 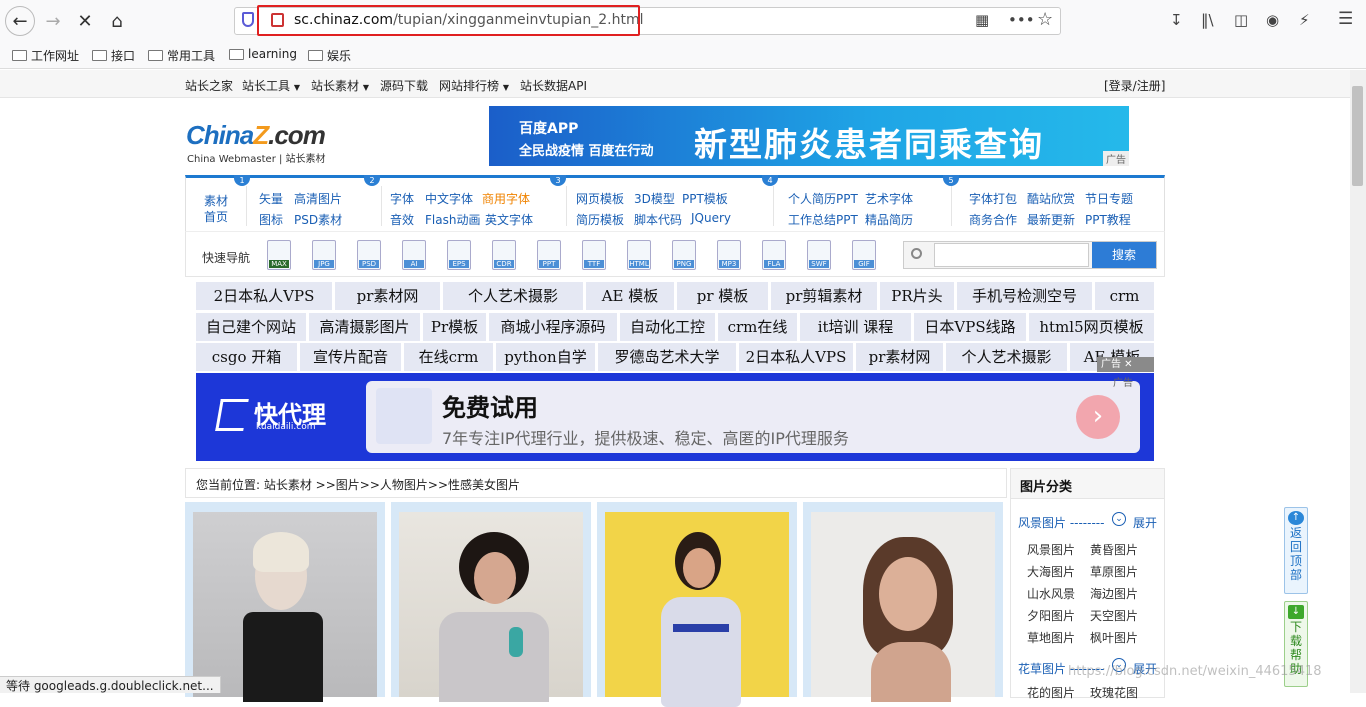 I want to click on baidu-ad-banner: 百度APP 全民战疫情 百度在行动 新型肺炎患者同乘查询 广告, so click(x=809, y=136).